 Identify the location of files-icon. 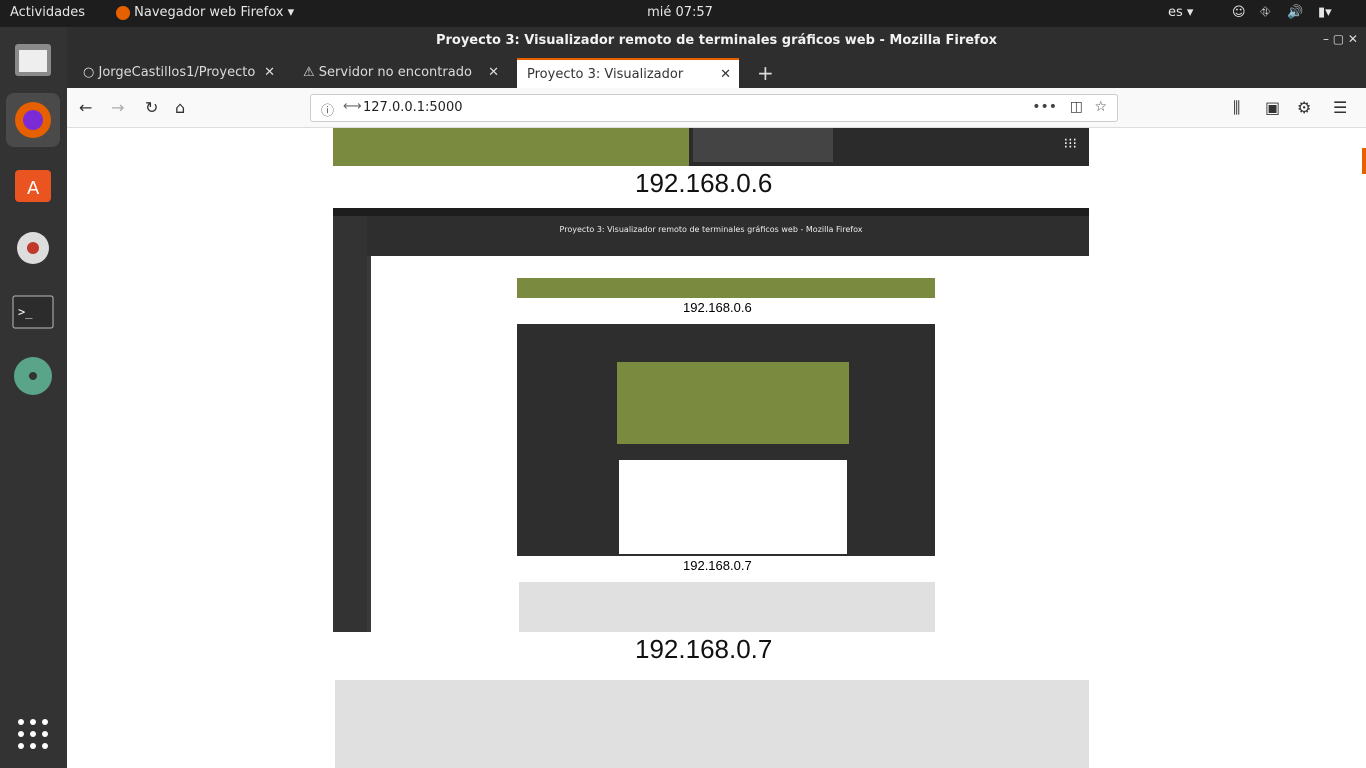
(33, 60).